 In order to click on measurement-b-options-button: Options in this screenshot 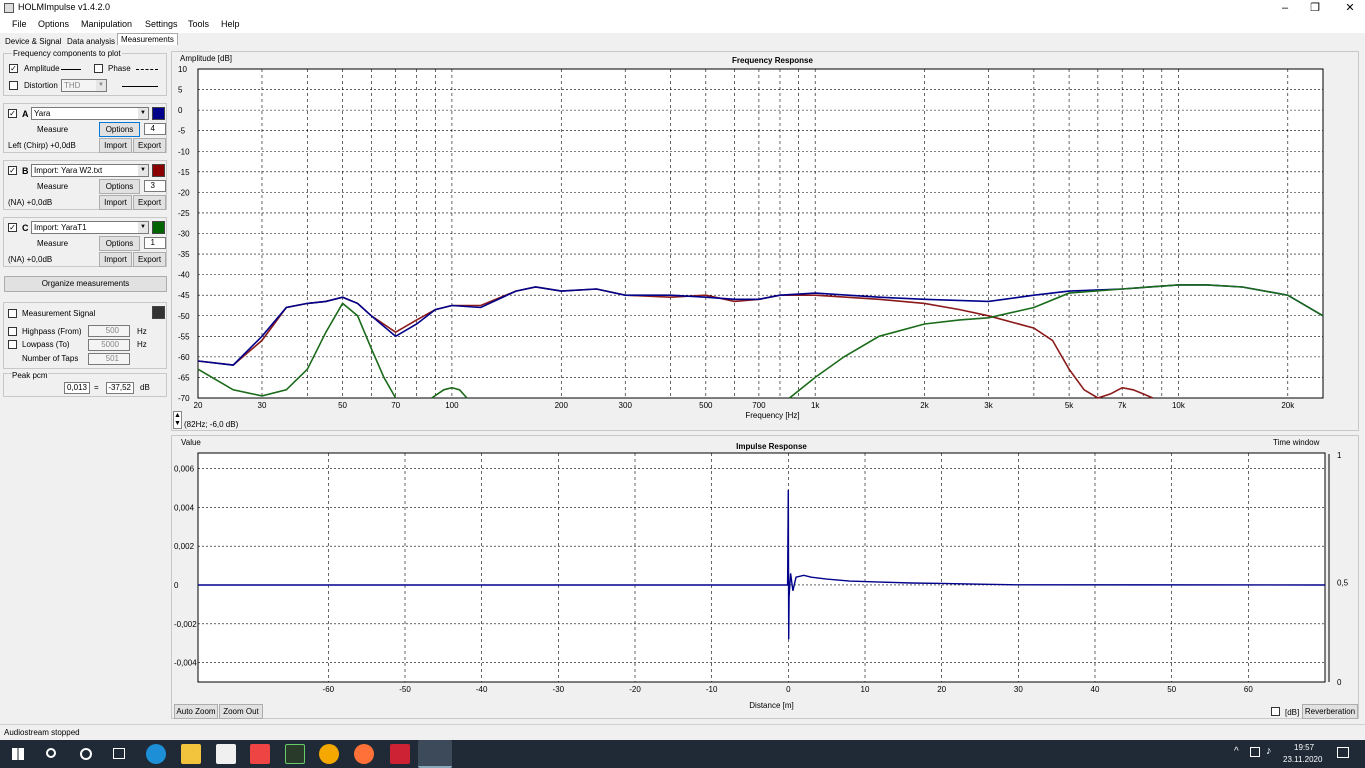, I will do `click(119, 186)`.